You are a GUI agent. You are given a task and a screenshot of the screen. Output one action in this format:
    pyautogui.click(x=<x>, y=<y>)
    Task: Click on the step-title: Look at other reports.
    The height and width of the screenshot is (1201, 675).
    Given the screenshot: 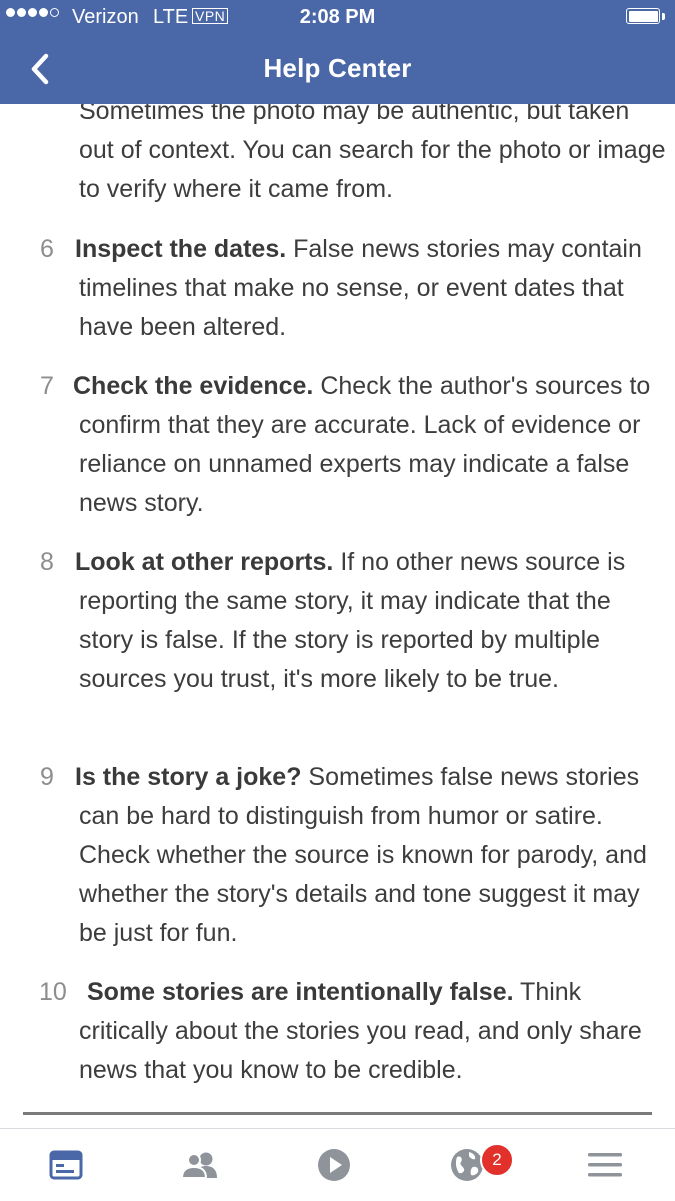 What is the action you would take?
    pyautogui.click(x=204, y=562)
    